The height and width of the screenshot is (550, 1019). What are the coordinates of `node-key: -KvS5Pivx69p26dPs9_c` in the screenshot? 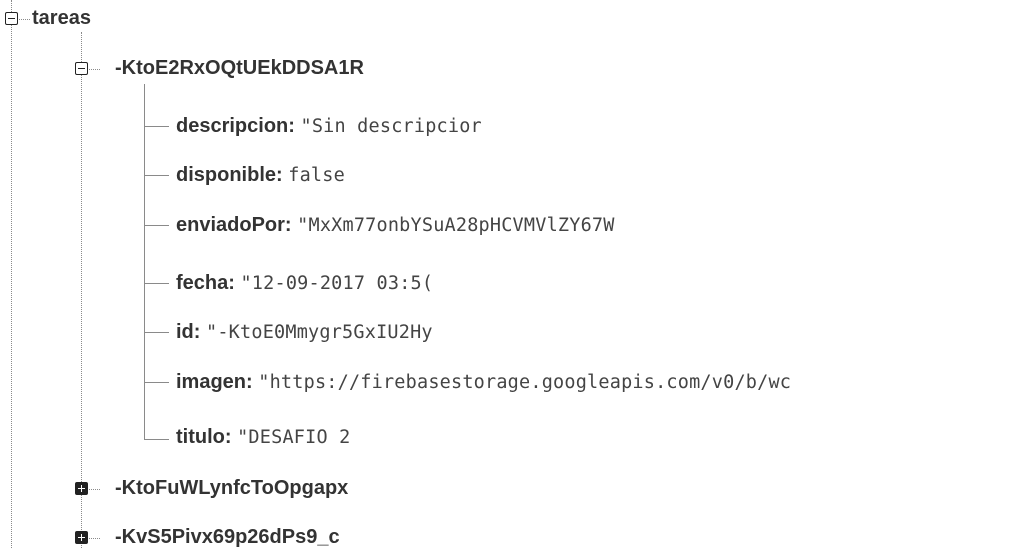 It's located at (227, 537).